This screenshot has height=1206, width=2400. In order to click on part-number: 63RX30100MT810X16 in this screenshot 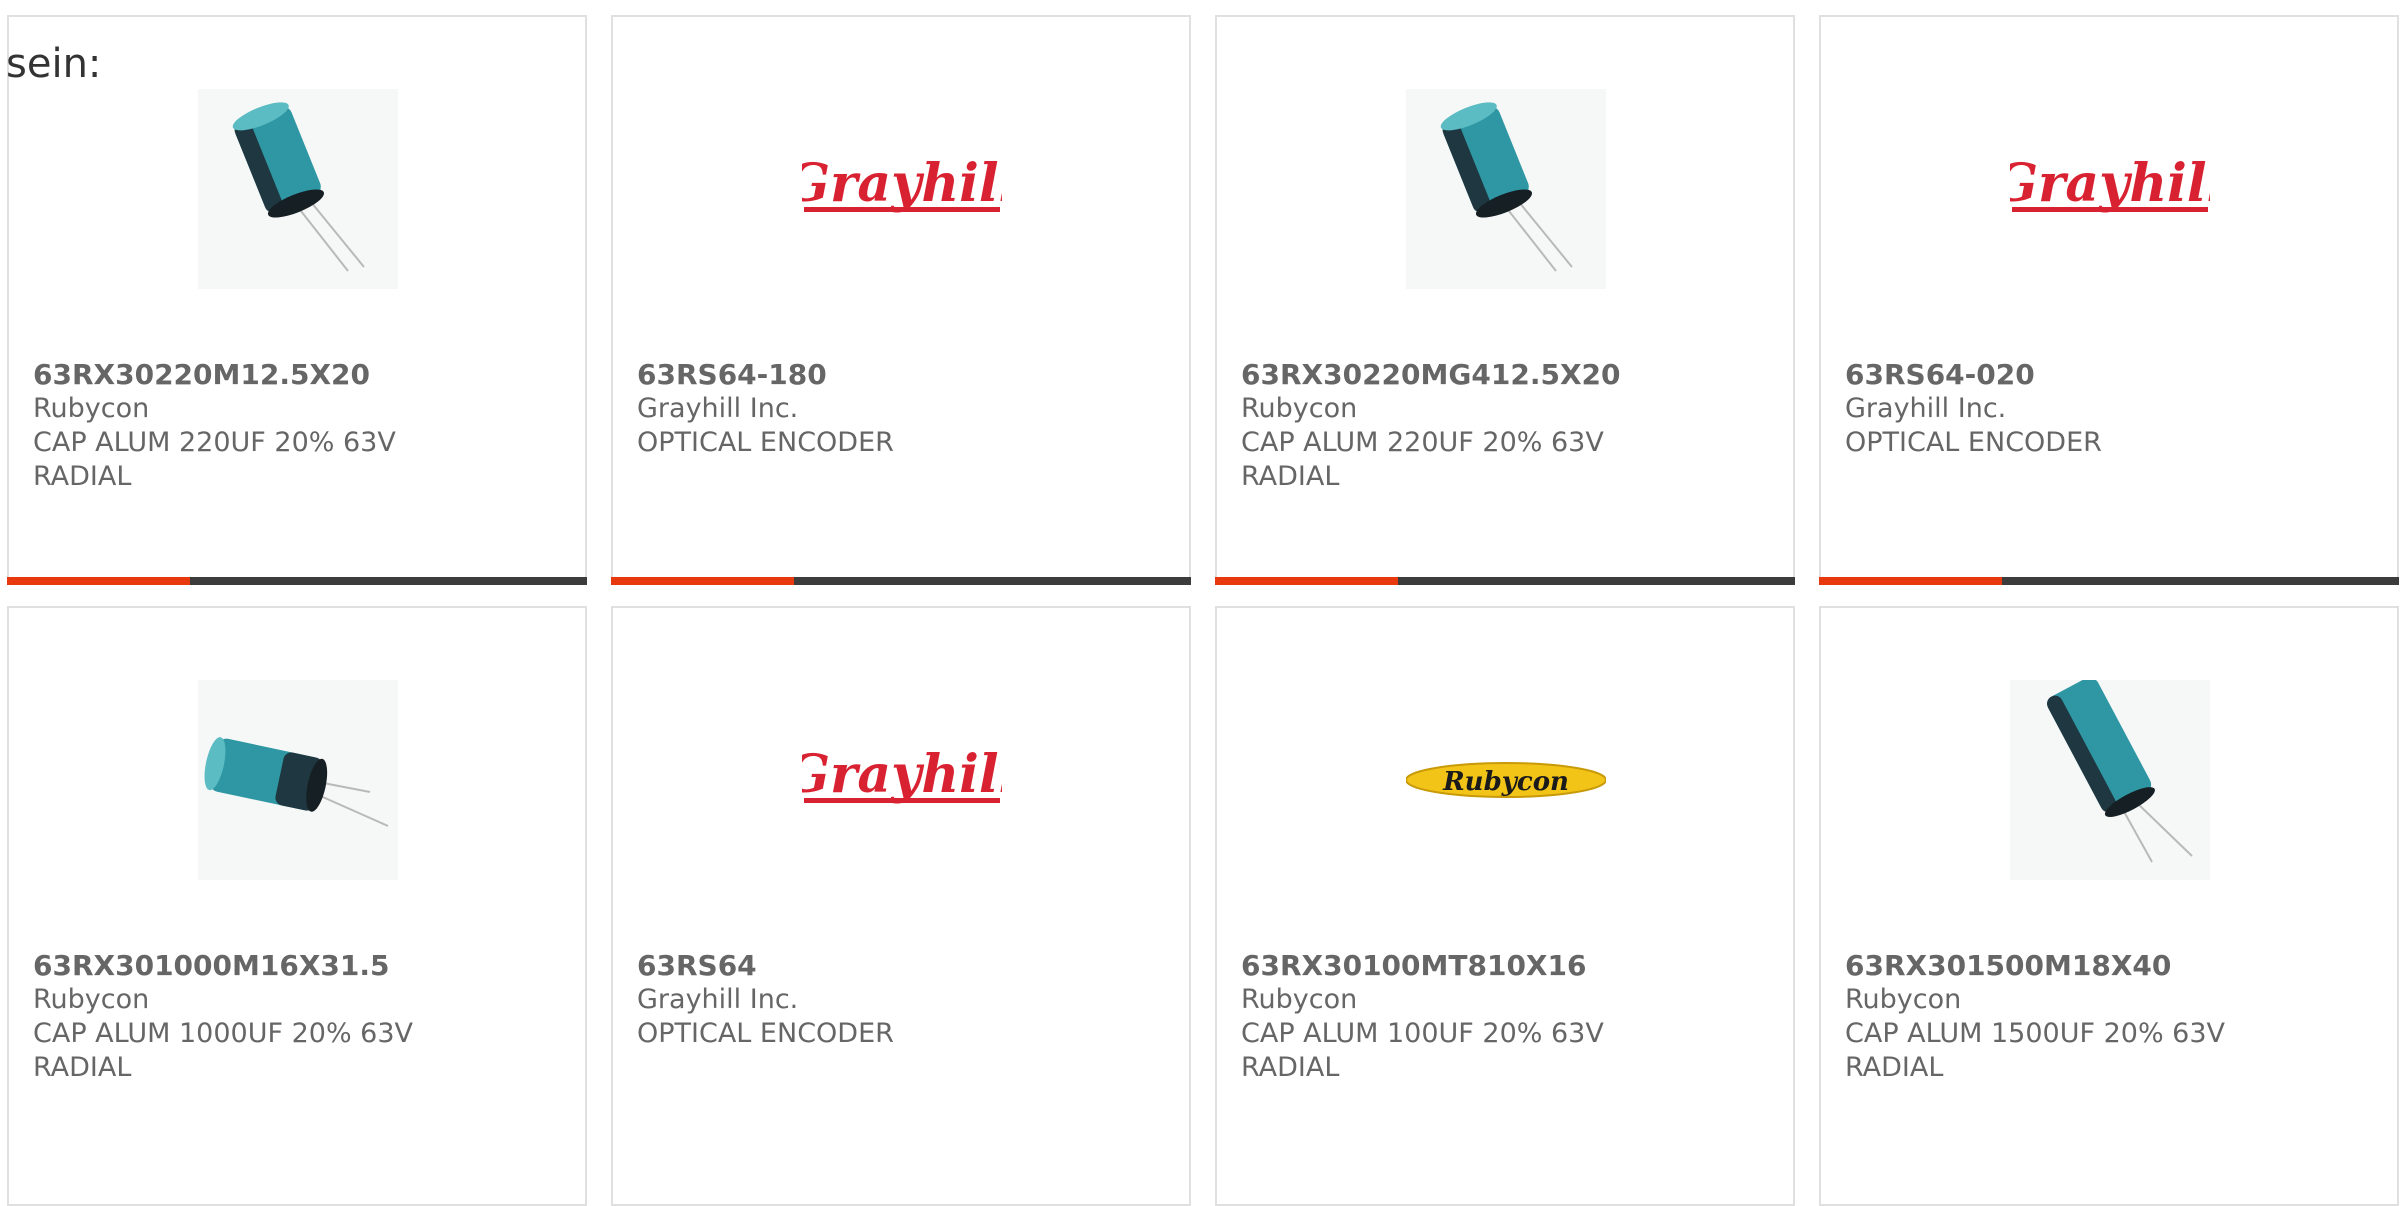, I will do `click(1505, 966)`.